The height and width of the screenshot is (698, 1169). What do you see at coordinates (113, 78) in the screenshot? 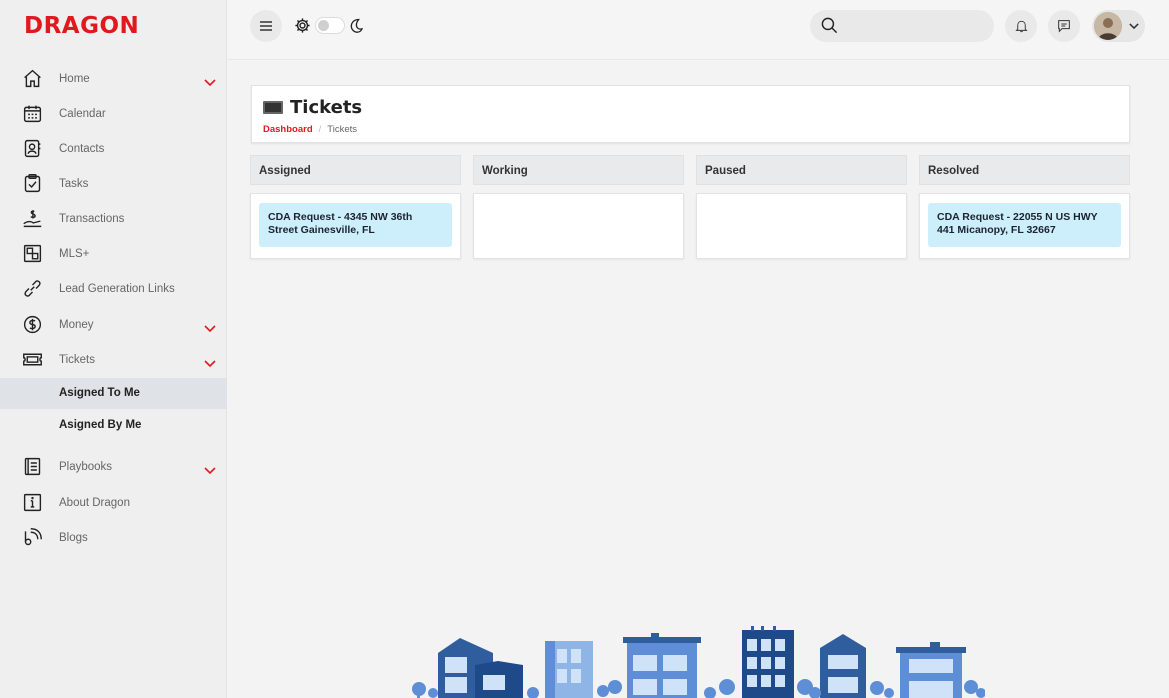
I see `sidebar-item-home: Home` at bounding box center [113, 78].